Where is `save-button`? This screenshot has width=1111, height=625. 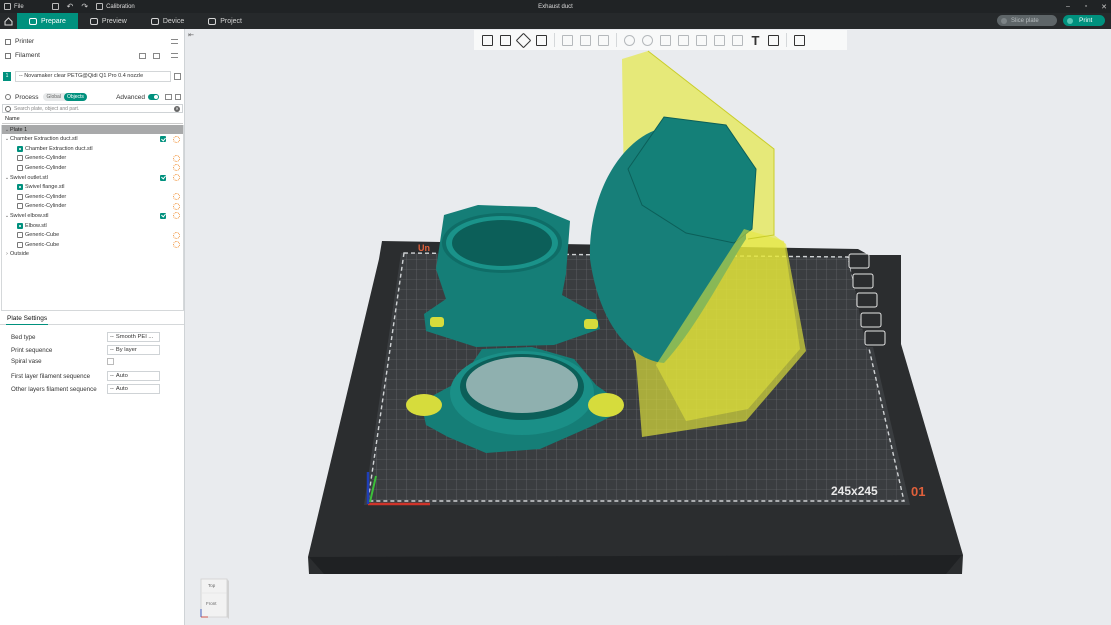 save-button is located at coordinates (55, 6).